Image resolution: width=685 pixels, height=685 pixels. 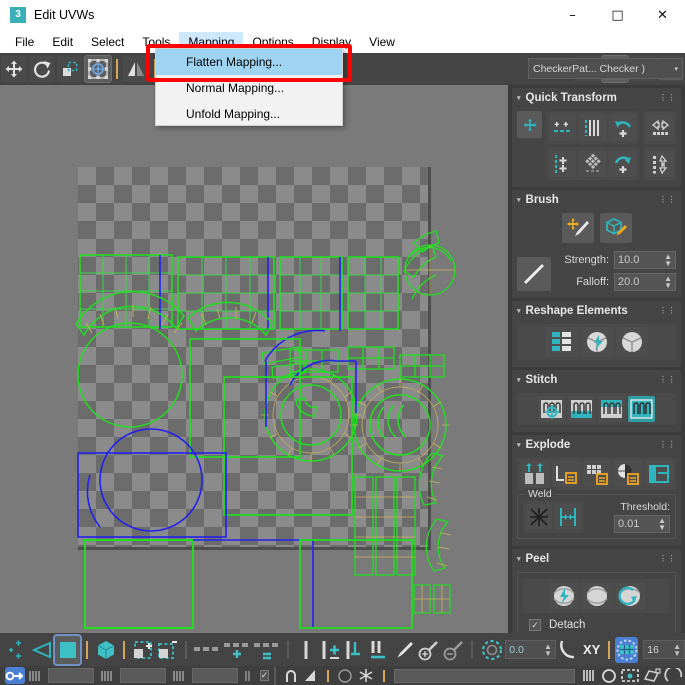 What do you see at coordinates (617, 15) in the screenshot?
I see `maximize-button: □` at bounding box center [617, 15].